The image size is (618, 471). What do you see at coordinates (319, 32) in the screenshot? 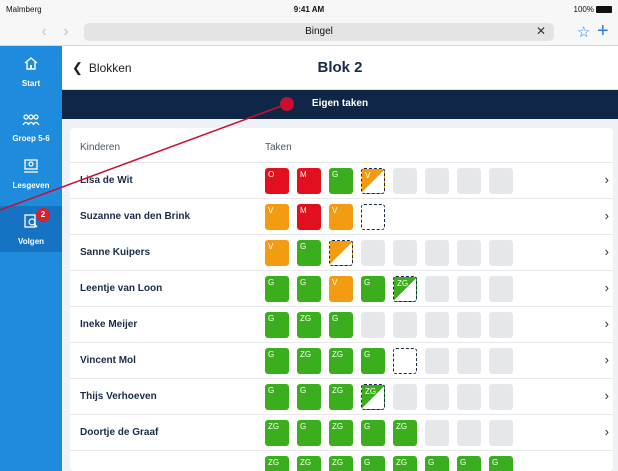
I see `address-bar: Bingel ✕` at bounding box center [319, 32].